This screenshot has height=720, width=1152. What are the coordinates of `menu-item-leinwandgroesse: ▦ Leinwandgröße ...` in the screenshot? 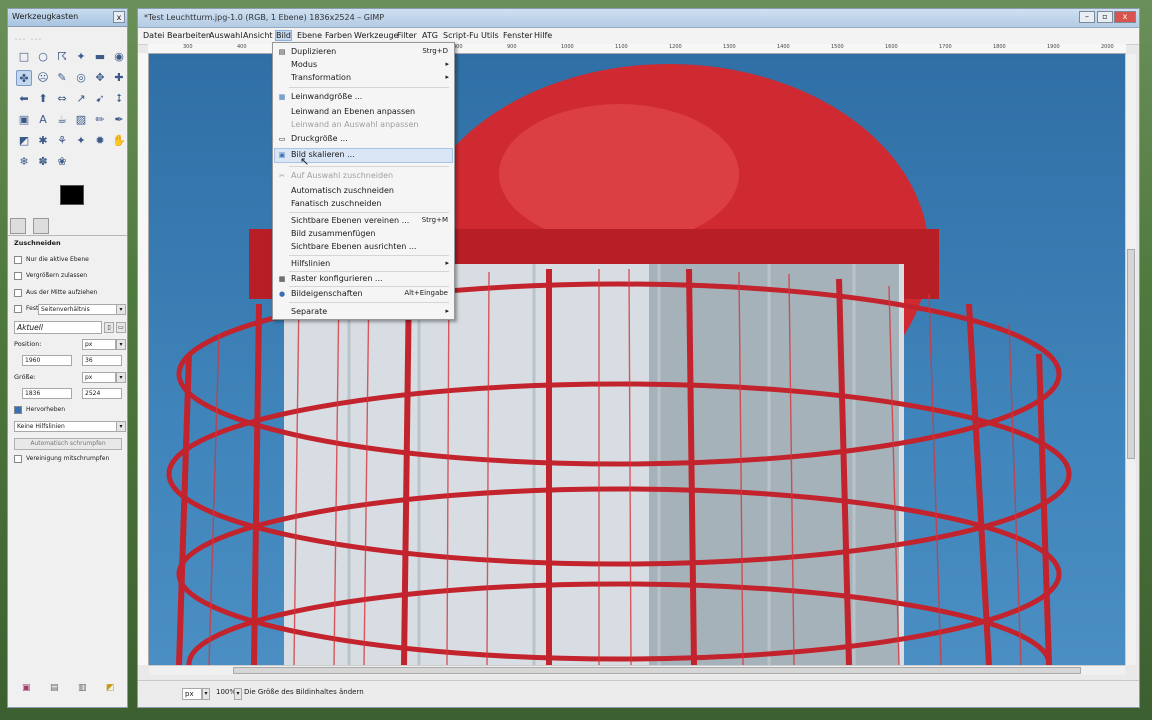 It's located at (363, 97).